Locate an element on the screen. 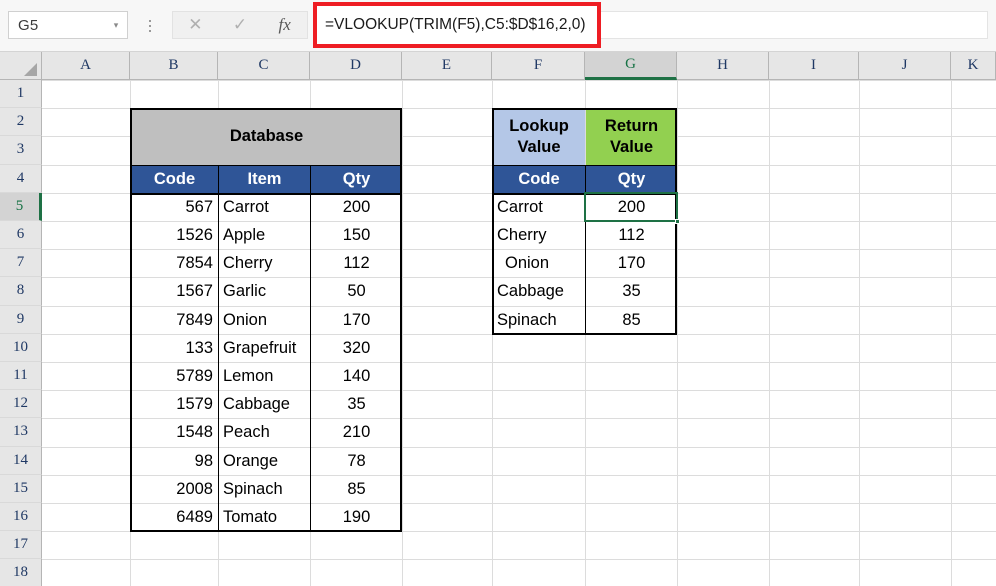 This screenshot has width=996, height=586. lookup-header-qty: Qty is located at coordinates (631, 179).